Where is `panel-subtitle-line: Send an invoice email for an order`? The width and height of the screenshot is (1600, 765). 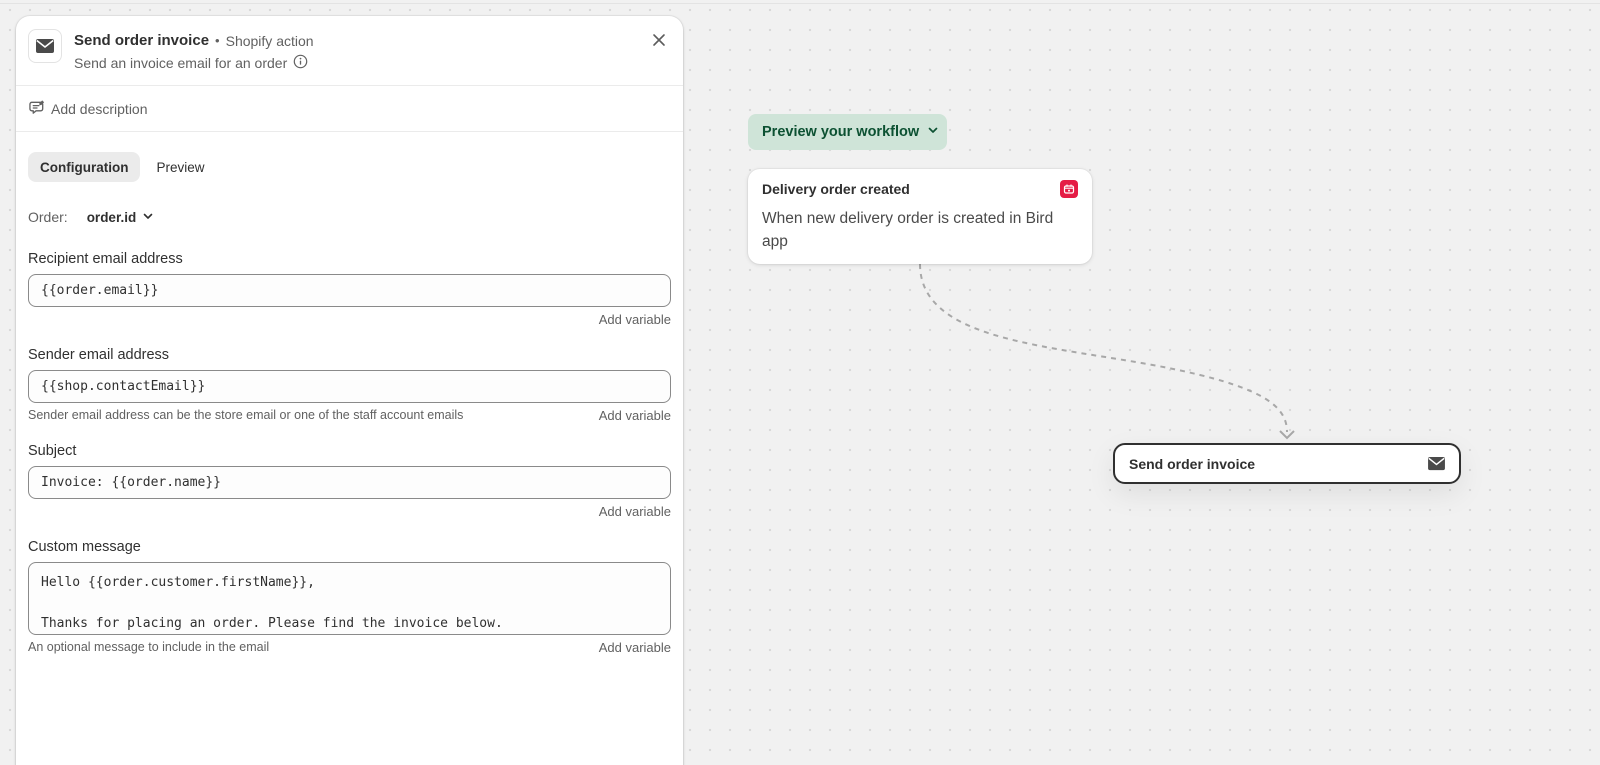 panel-subtitle-line: Send an invoice email for an order is located at coordinates (191, 63).